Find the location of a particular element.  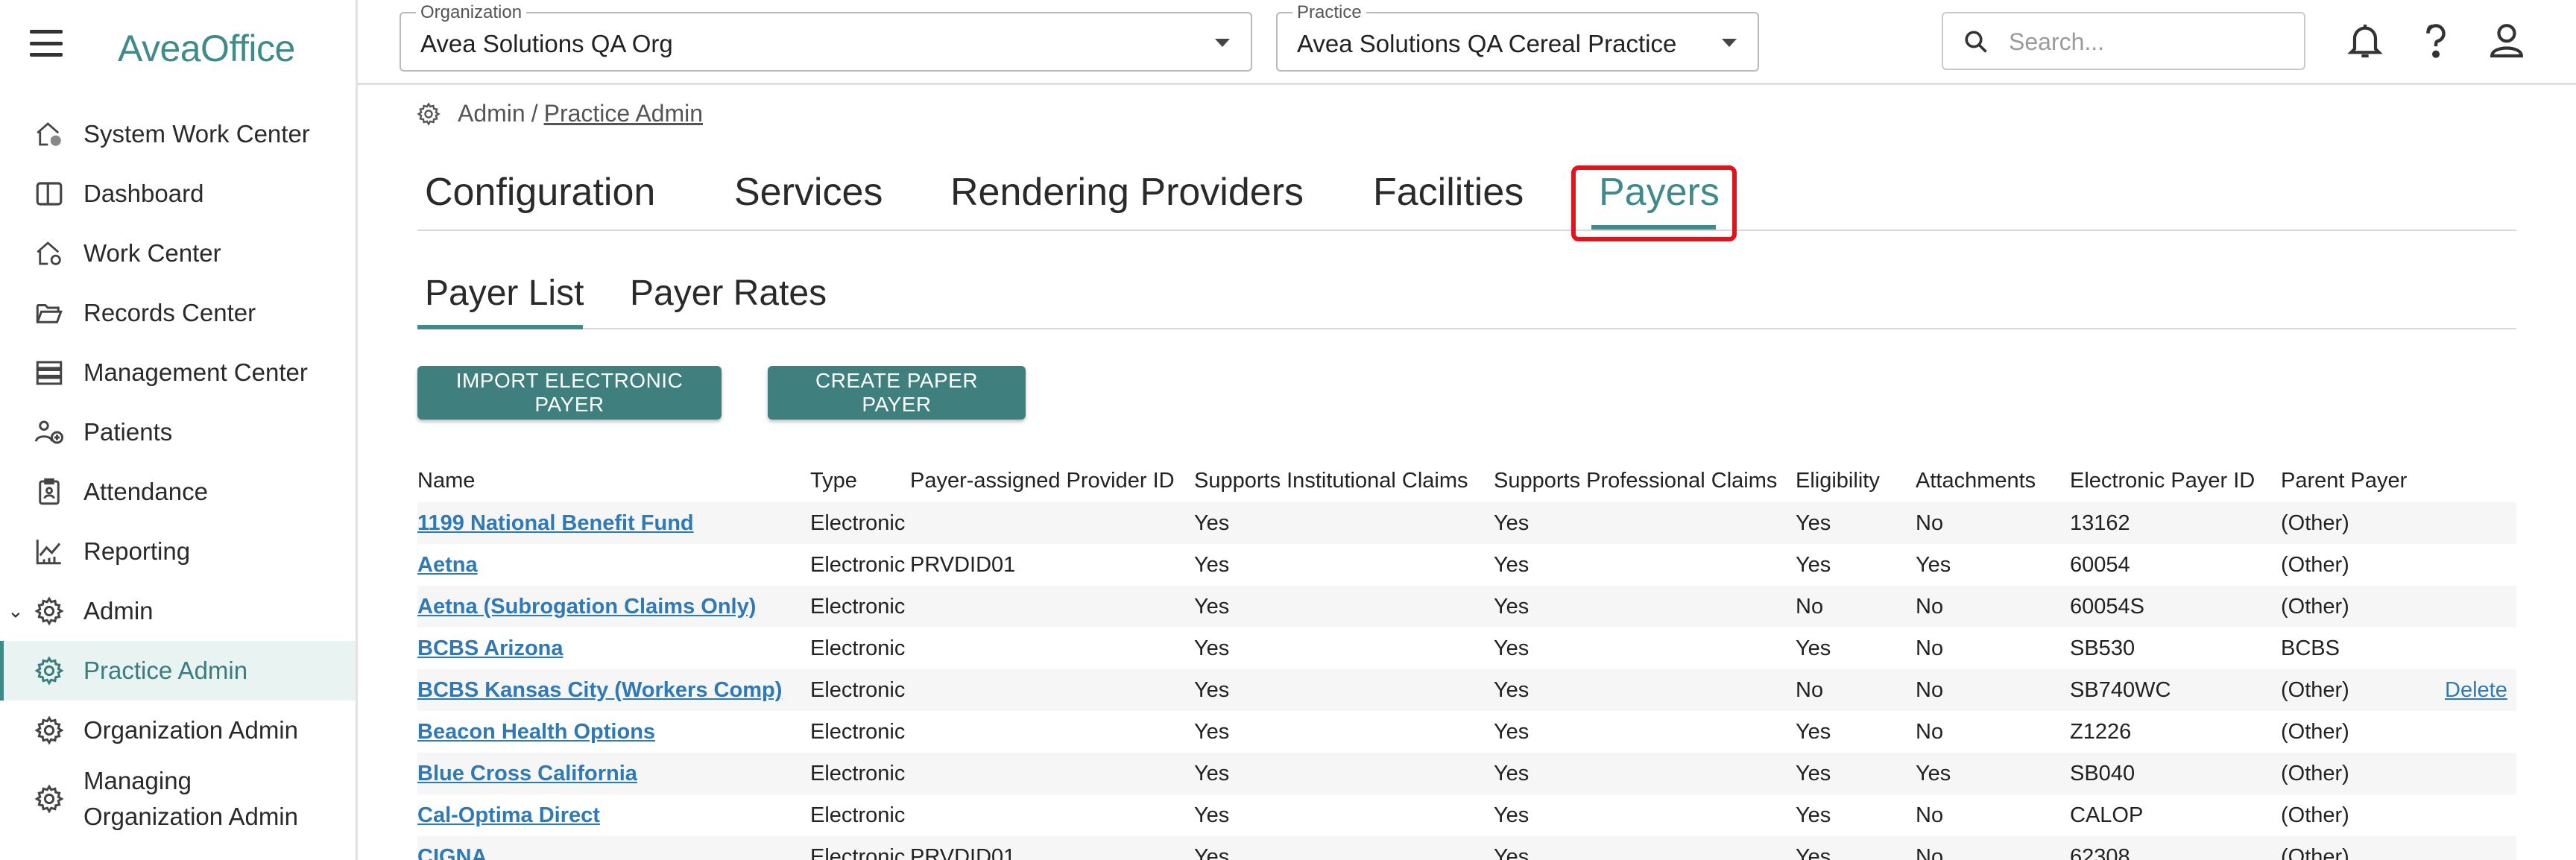

organization-value: Avea Solutions QA Org is located at coordinates (546, 43).